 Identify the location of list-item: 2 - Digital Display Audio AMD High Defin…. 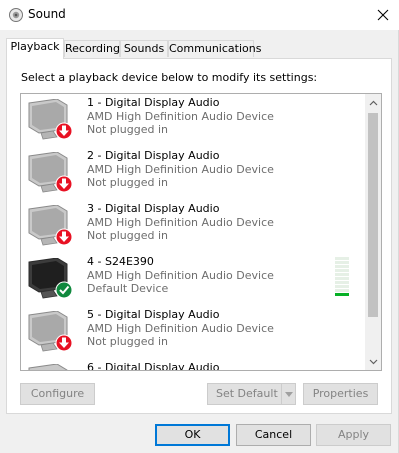
(193, 173).